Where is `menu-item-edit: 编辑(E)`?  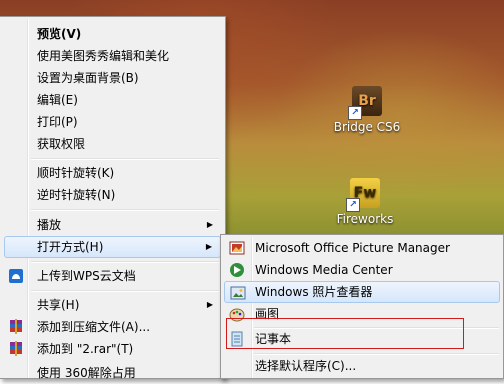
menu-item-edit: 编辑(E) is located at coordinates (112, 100).